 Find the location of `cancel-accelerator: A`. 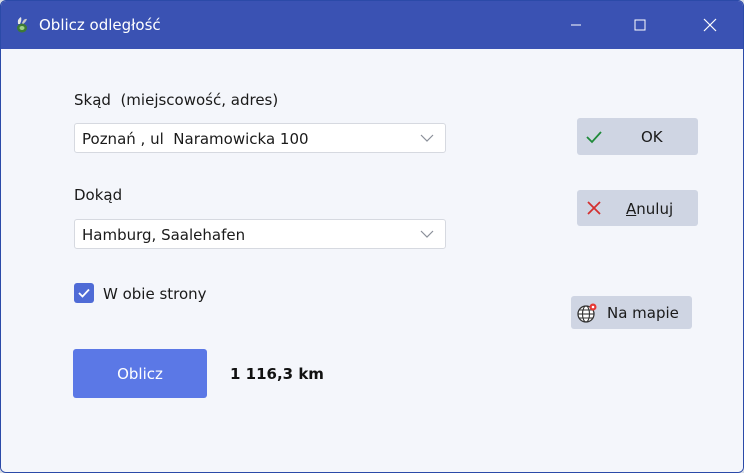

cancel-accelerator: A is located at coordinates (631, 209).